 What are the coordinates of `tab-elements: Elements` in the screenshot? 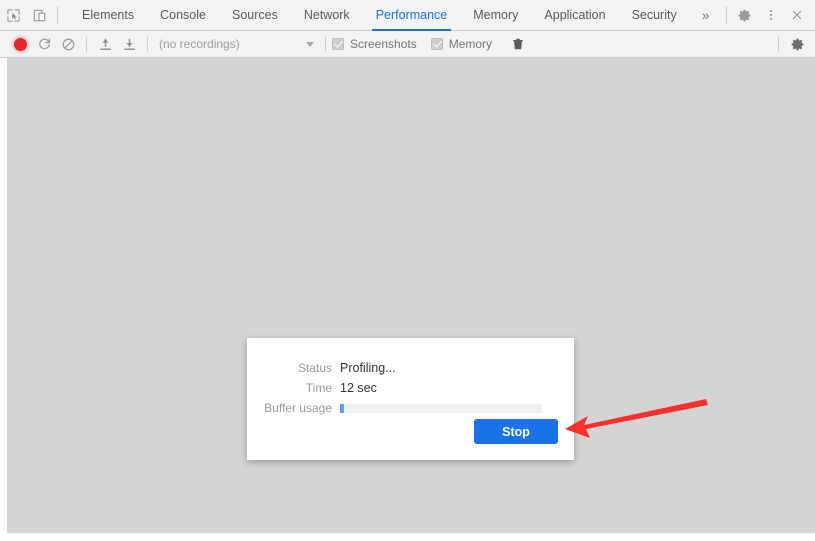 It's located at (108, 15).